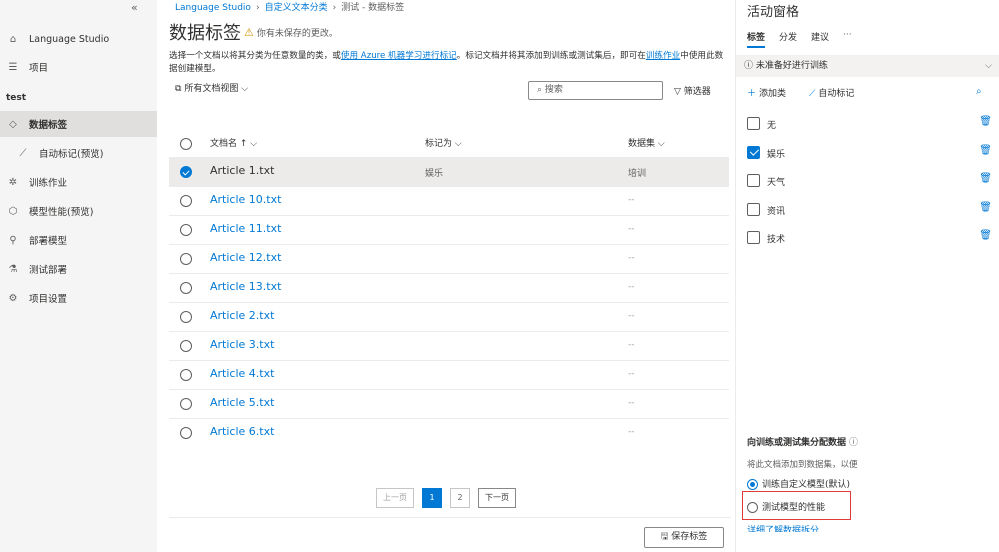 The height and width of the screenshot is (552, 999). What do you see at coordinates (449, 432) in the screenshot?
I see `table-row: Article 6.txt --` at bounding box center [449, 432].